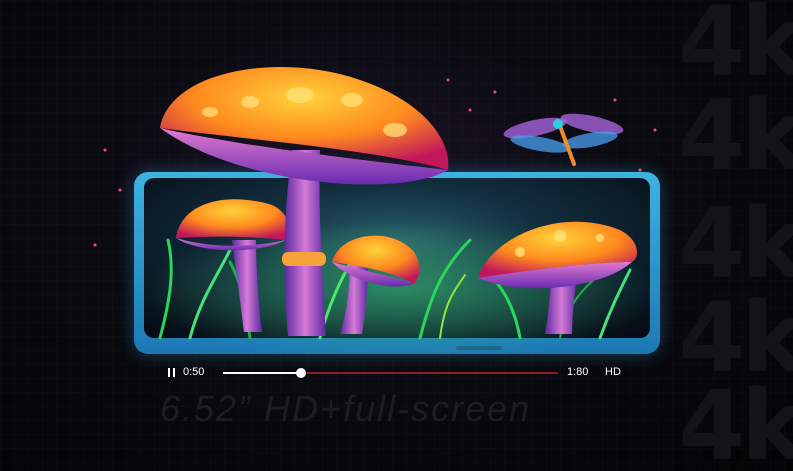  What do you see at coordinates (262, 373) in the screenshot?
I see `progress-played` at bounding box center [262, 373].